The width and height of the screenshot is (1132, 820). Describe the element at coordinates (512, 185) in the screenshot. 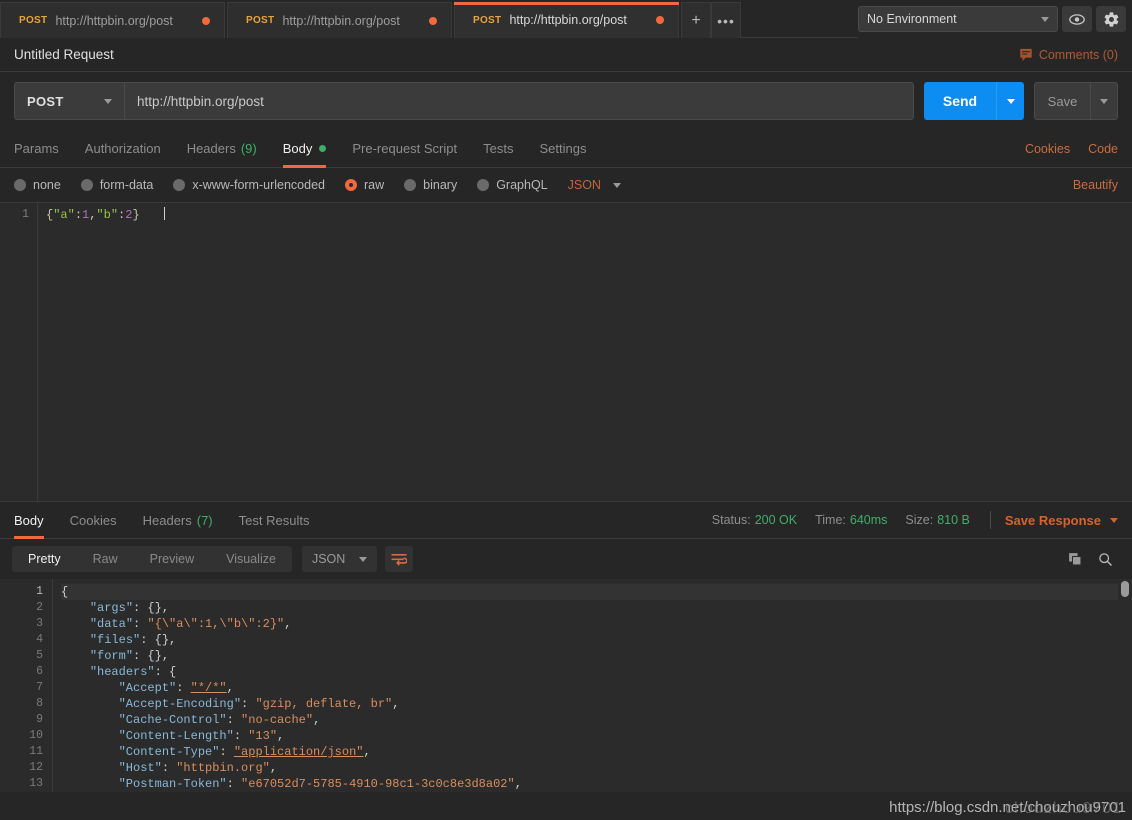

I see `body-type-graphql: GraphQL` at that location.